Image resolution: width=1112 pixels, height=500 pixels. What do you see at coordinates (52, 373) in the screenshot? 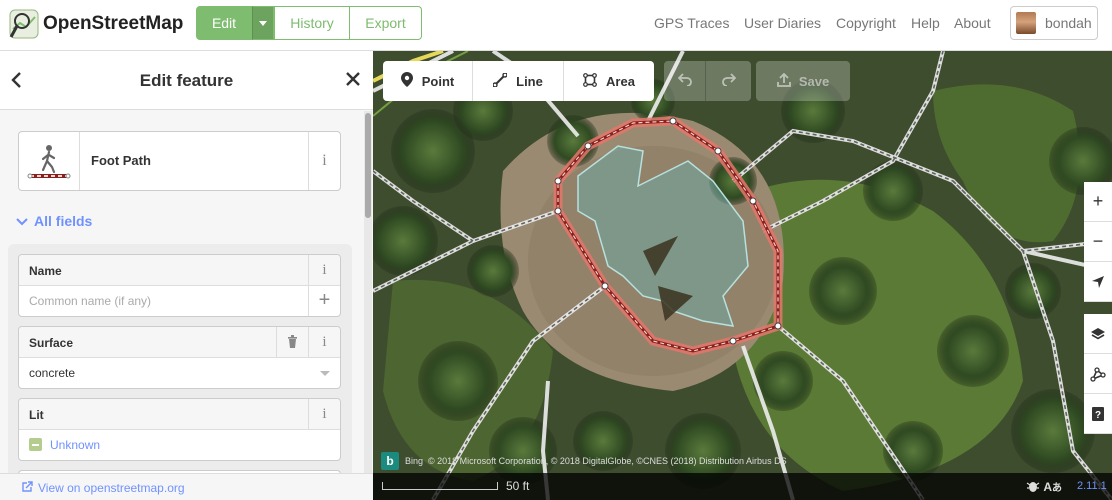
I see `surface-value: concrete` at bounding box center [52, 373].